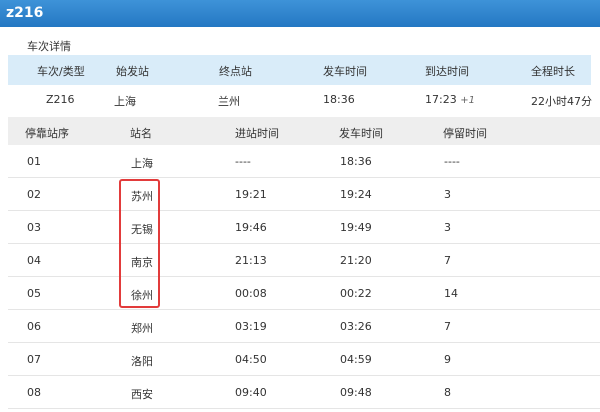 The width and height of the screenshot is (600, 412). I want to click on stops-header: 停靠站序 站名 进站时间 发车时间 停留时间, so click(304, 131).